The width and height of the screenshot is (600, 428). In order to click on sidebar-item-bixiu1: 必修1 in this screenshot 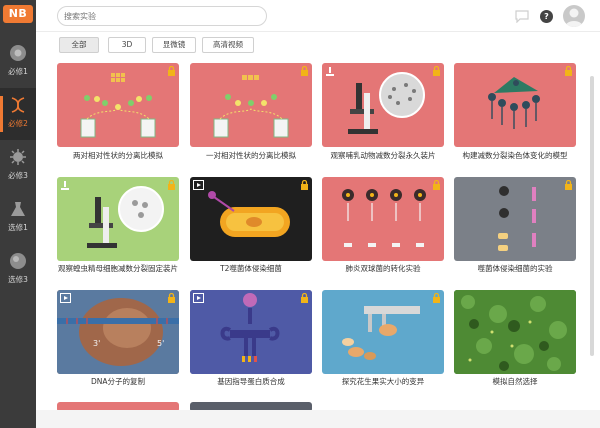, I will do `click(18, 62)`.